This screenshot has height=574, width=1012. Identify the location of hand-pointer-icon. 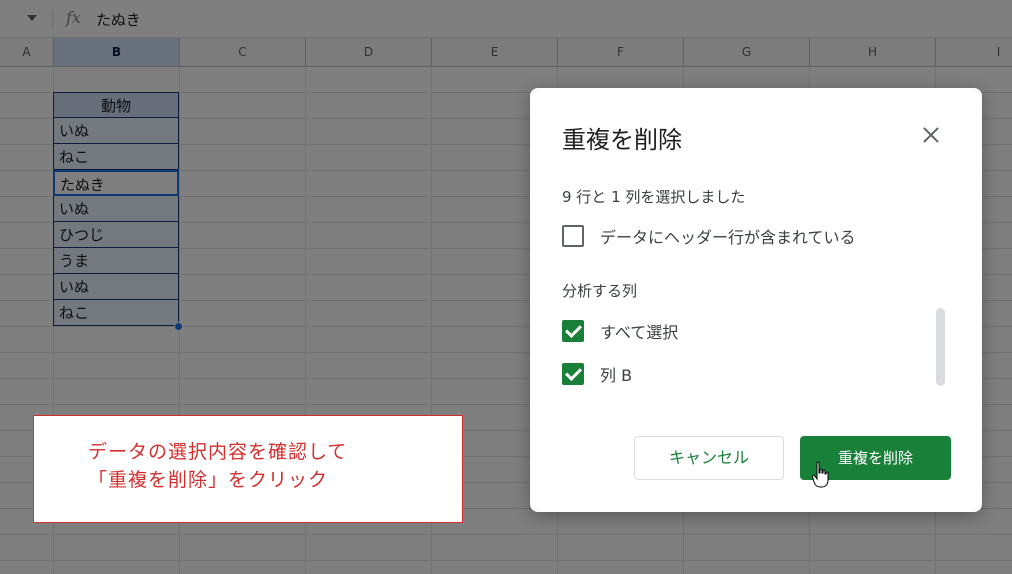
(820, 474).